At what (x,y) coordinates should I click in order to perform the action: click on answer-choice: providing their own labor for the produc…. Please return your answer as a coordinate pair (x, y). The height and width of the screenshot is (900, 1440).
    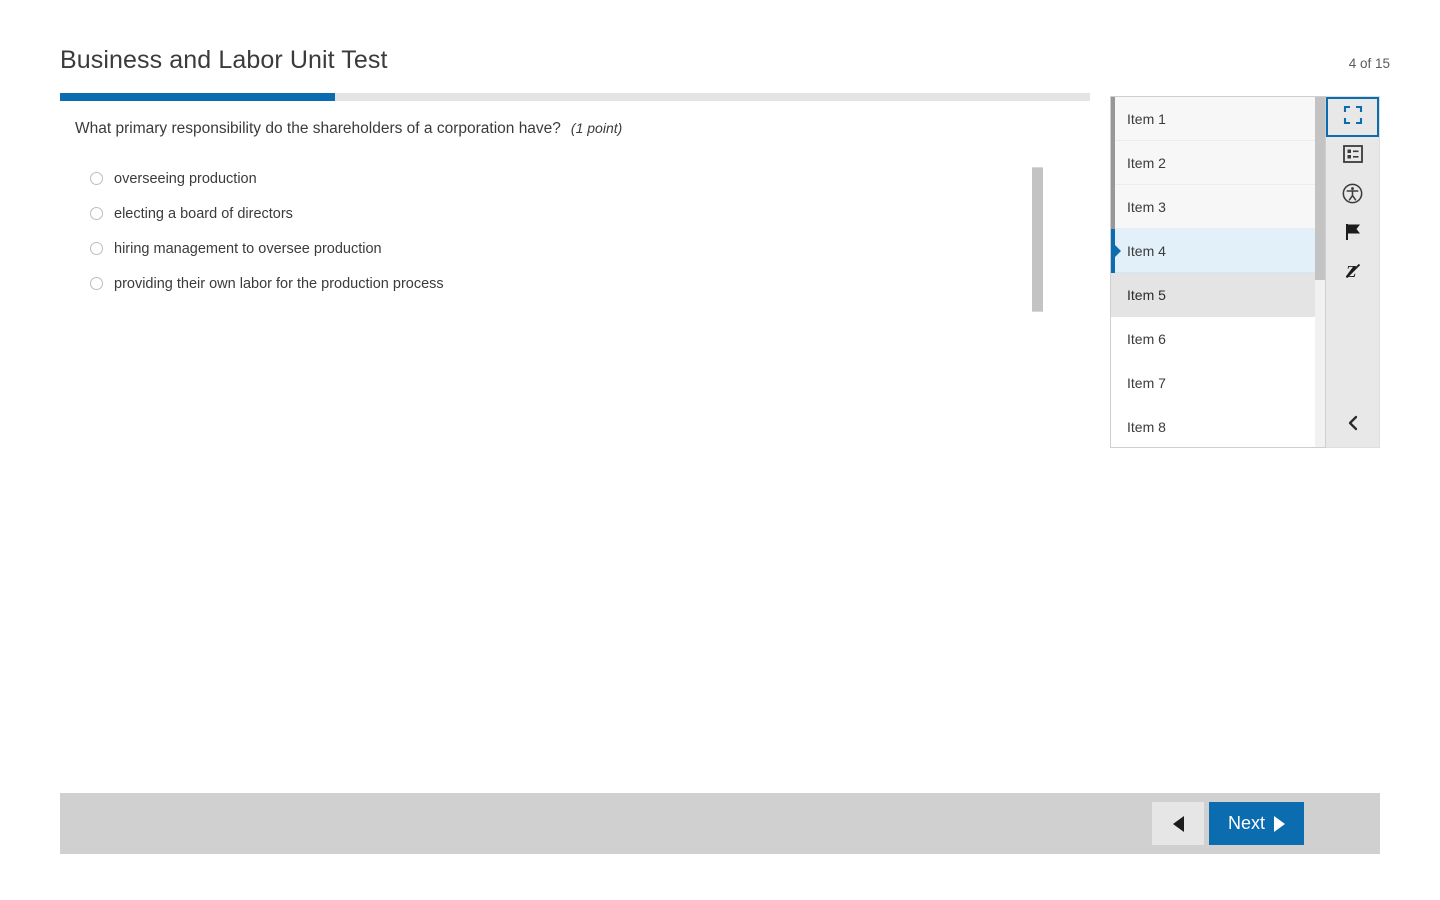
    Looking at the image, I should click on (570, 283).